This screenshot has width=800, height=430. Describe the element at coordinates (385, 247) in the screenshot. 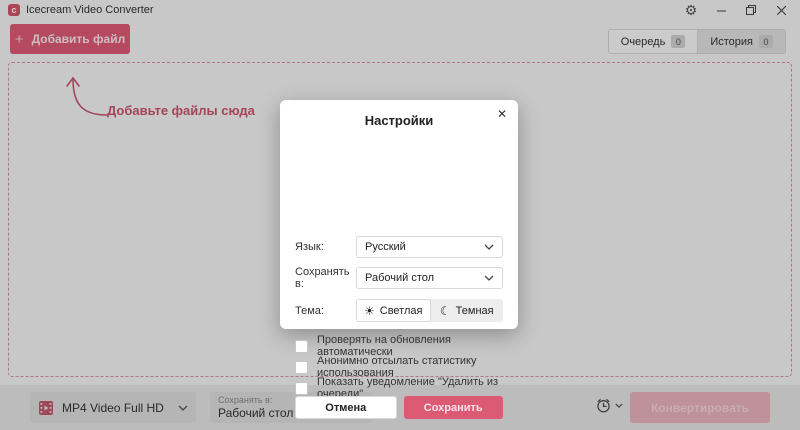

I see `language-value: Русский` at that location.